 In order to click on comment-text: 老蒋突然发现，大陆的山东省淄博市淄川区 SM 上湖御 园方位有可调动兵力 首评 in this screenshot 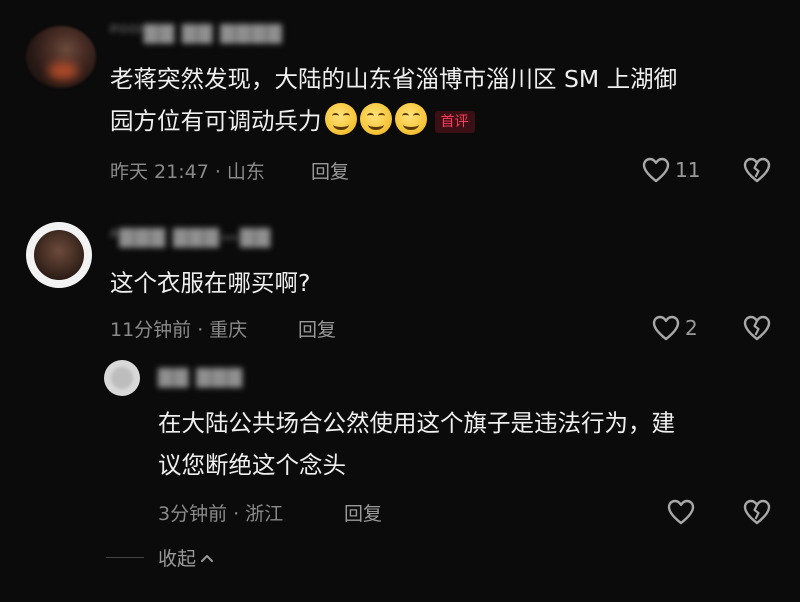, I will do `click(393, 100)`.